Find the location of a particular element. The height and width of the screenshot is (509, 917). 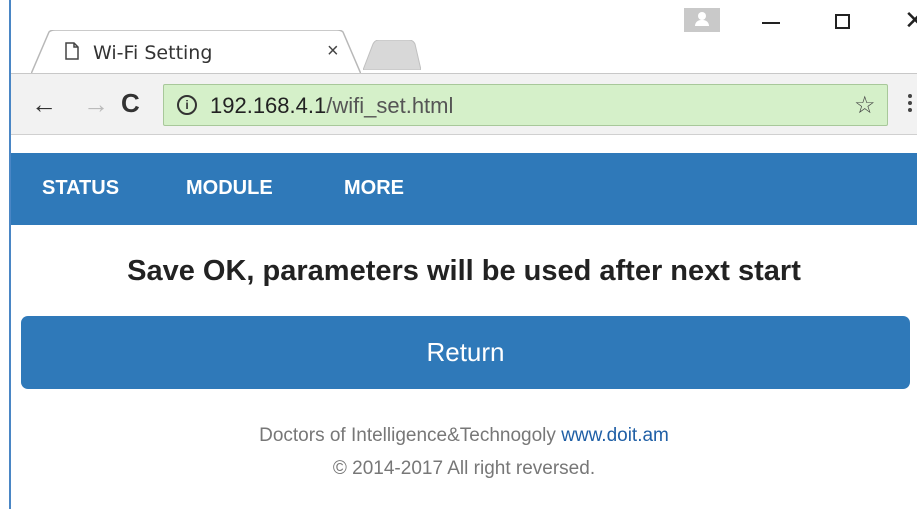

nav-item-status: STATUS is located at coordinates (80, 188).